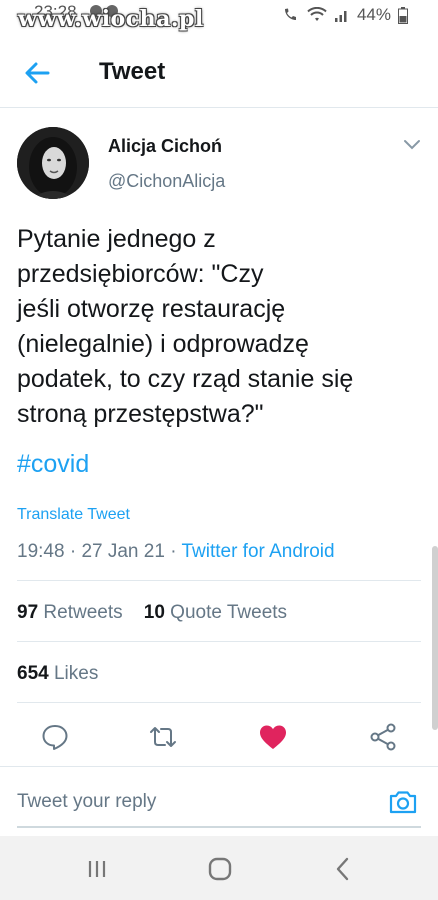 This screenshot has height=900, width=438. I want to click on tweet-text-line: przedsiębiorców: "Czy, so click(140, 274).